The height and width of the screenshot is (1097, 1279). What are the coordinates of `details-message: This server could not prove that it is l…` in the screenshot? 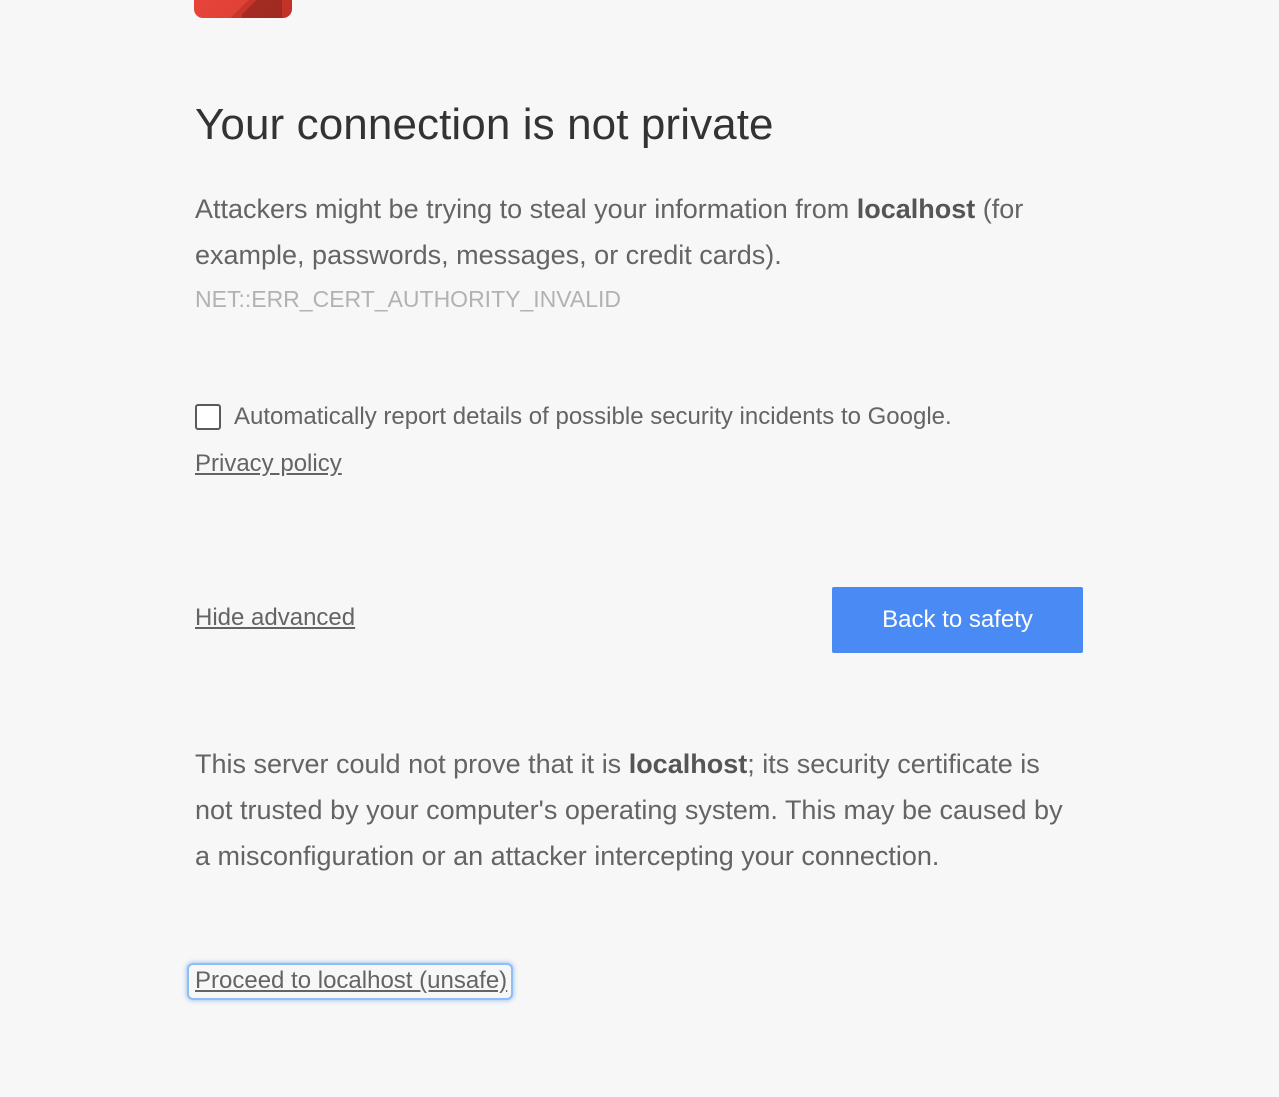 It's located at (639, 810).